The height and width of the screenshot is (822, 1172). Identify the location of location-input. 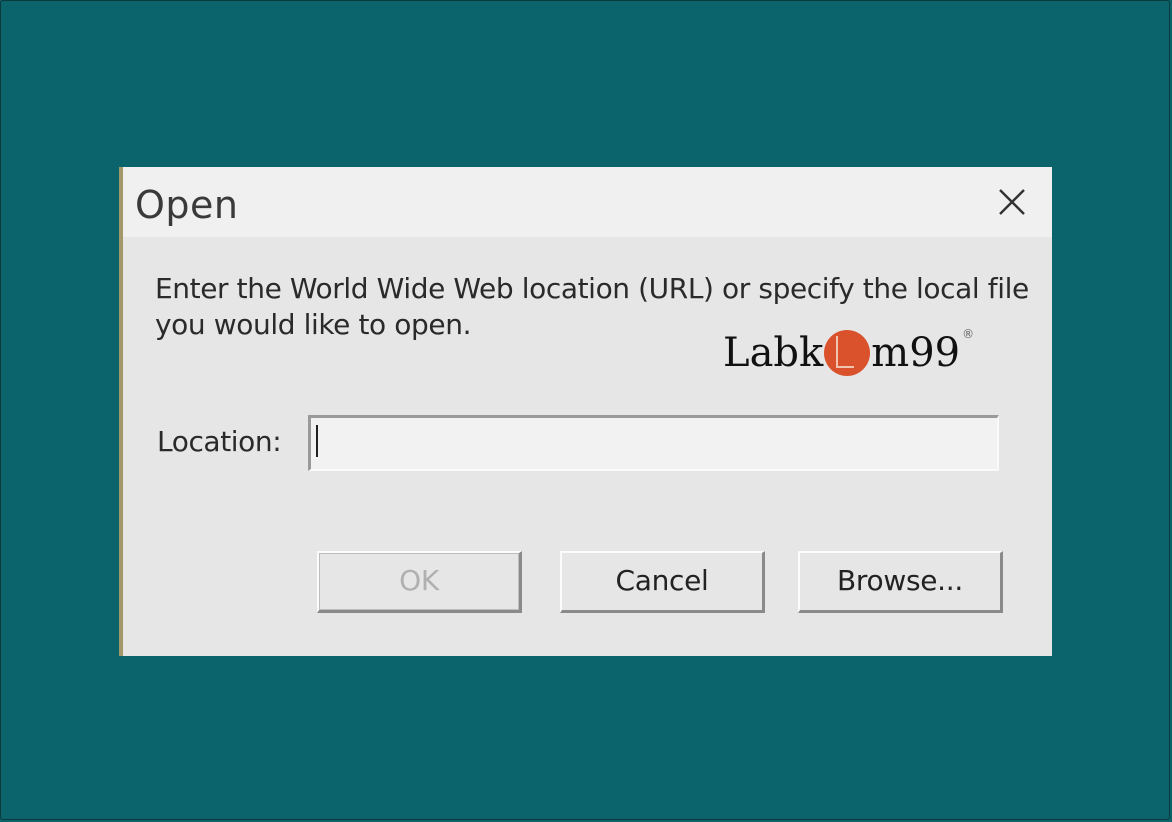
(653, 443).